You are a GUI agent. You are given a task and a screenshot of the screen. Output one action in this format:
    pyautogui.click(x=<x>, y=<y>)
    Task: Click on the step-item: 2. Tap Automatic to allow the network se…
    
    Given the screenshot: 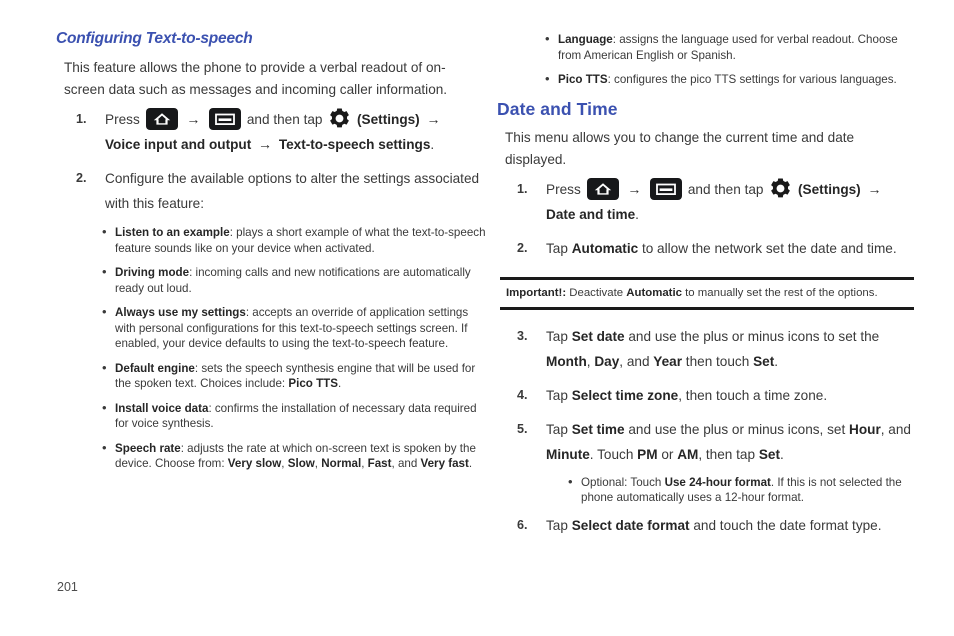 What is the action you would take?
    pyautogui.click(x=707, y=248)
    